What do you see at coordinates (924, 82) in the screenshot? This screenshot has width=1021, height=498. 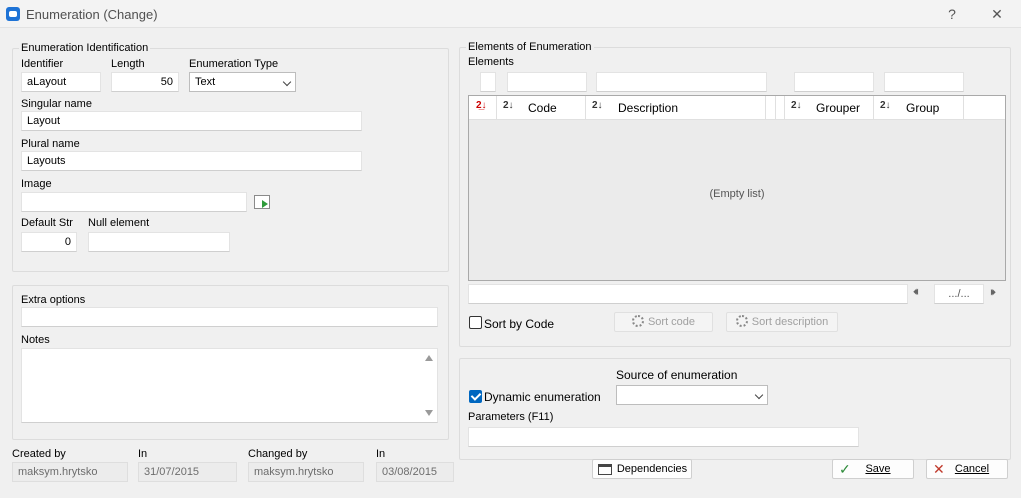 I see `filter-group` at bounding box center [924, 82].